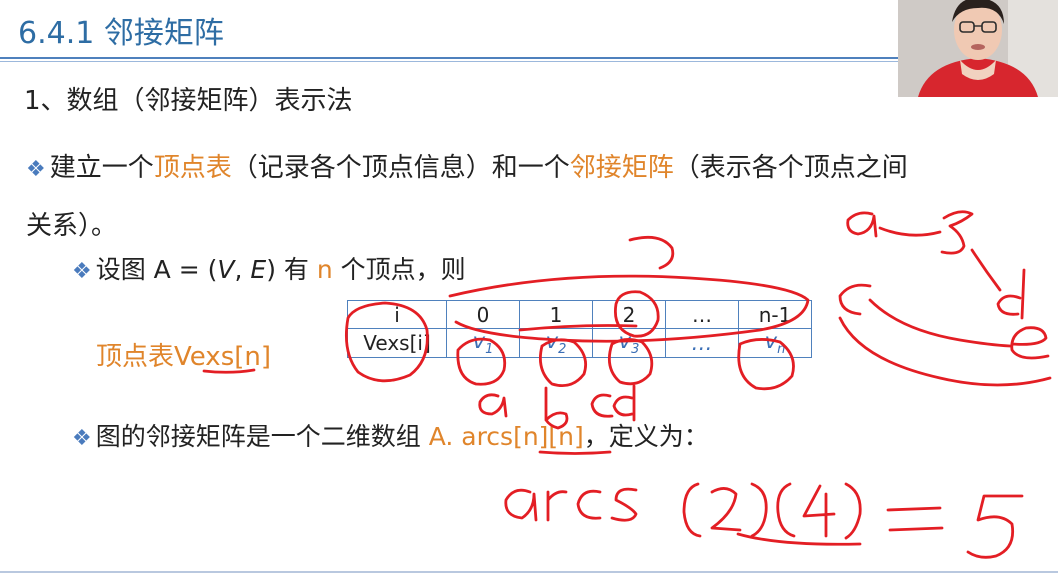 The width and height of the screenshot is (1058, 573). I want to click on ink-letter-a, so click(493, 405).